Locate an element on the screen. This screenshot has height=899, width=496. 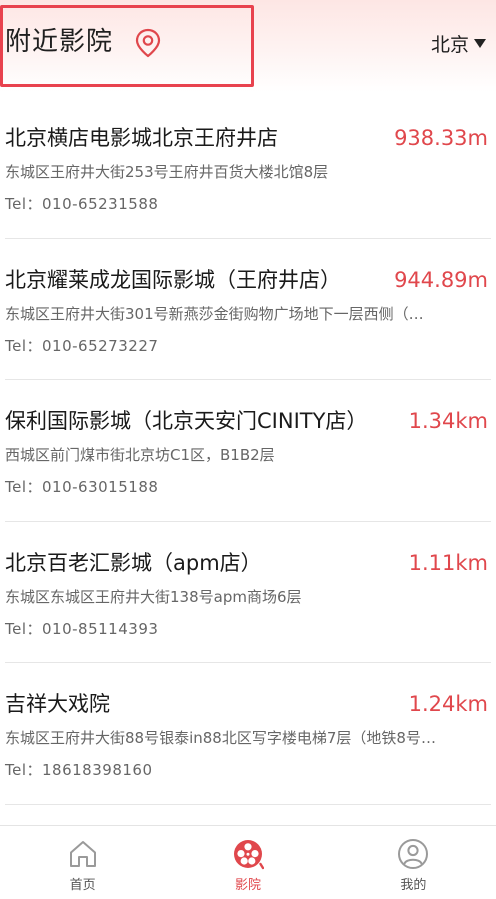
cinema-distance: 1.24km is located at coordinates (448, 704).